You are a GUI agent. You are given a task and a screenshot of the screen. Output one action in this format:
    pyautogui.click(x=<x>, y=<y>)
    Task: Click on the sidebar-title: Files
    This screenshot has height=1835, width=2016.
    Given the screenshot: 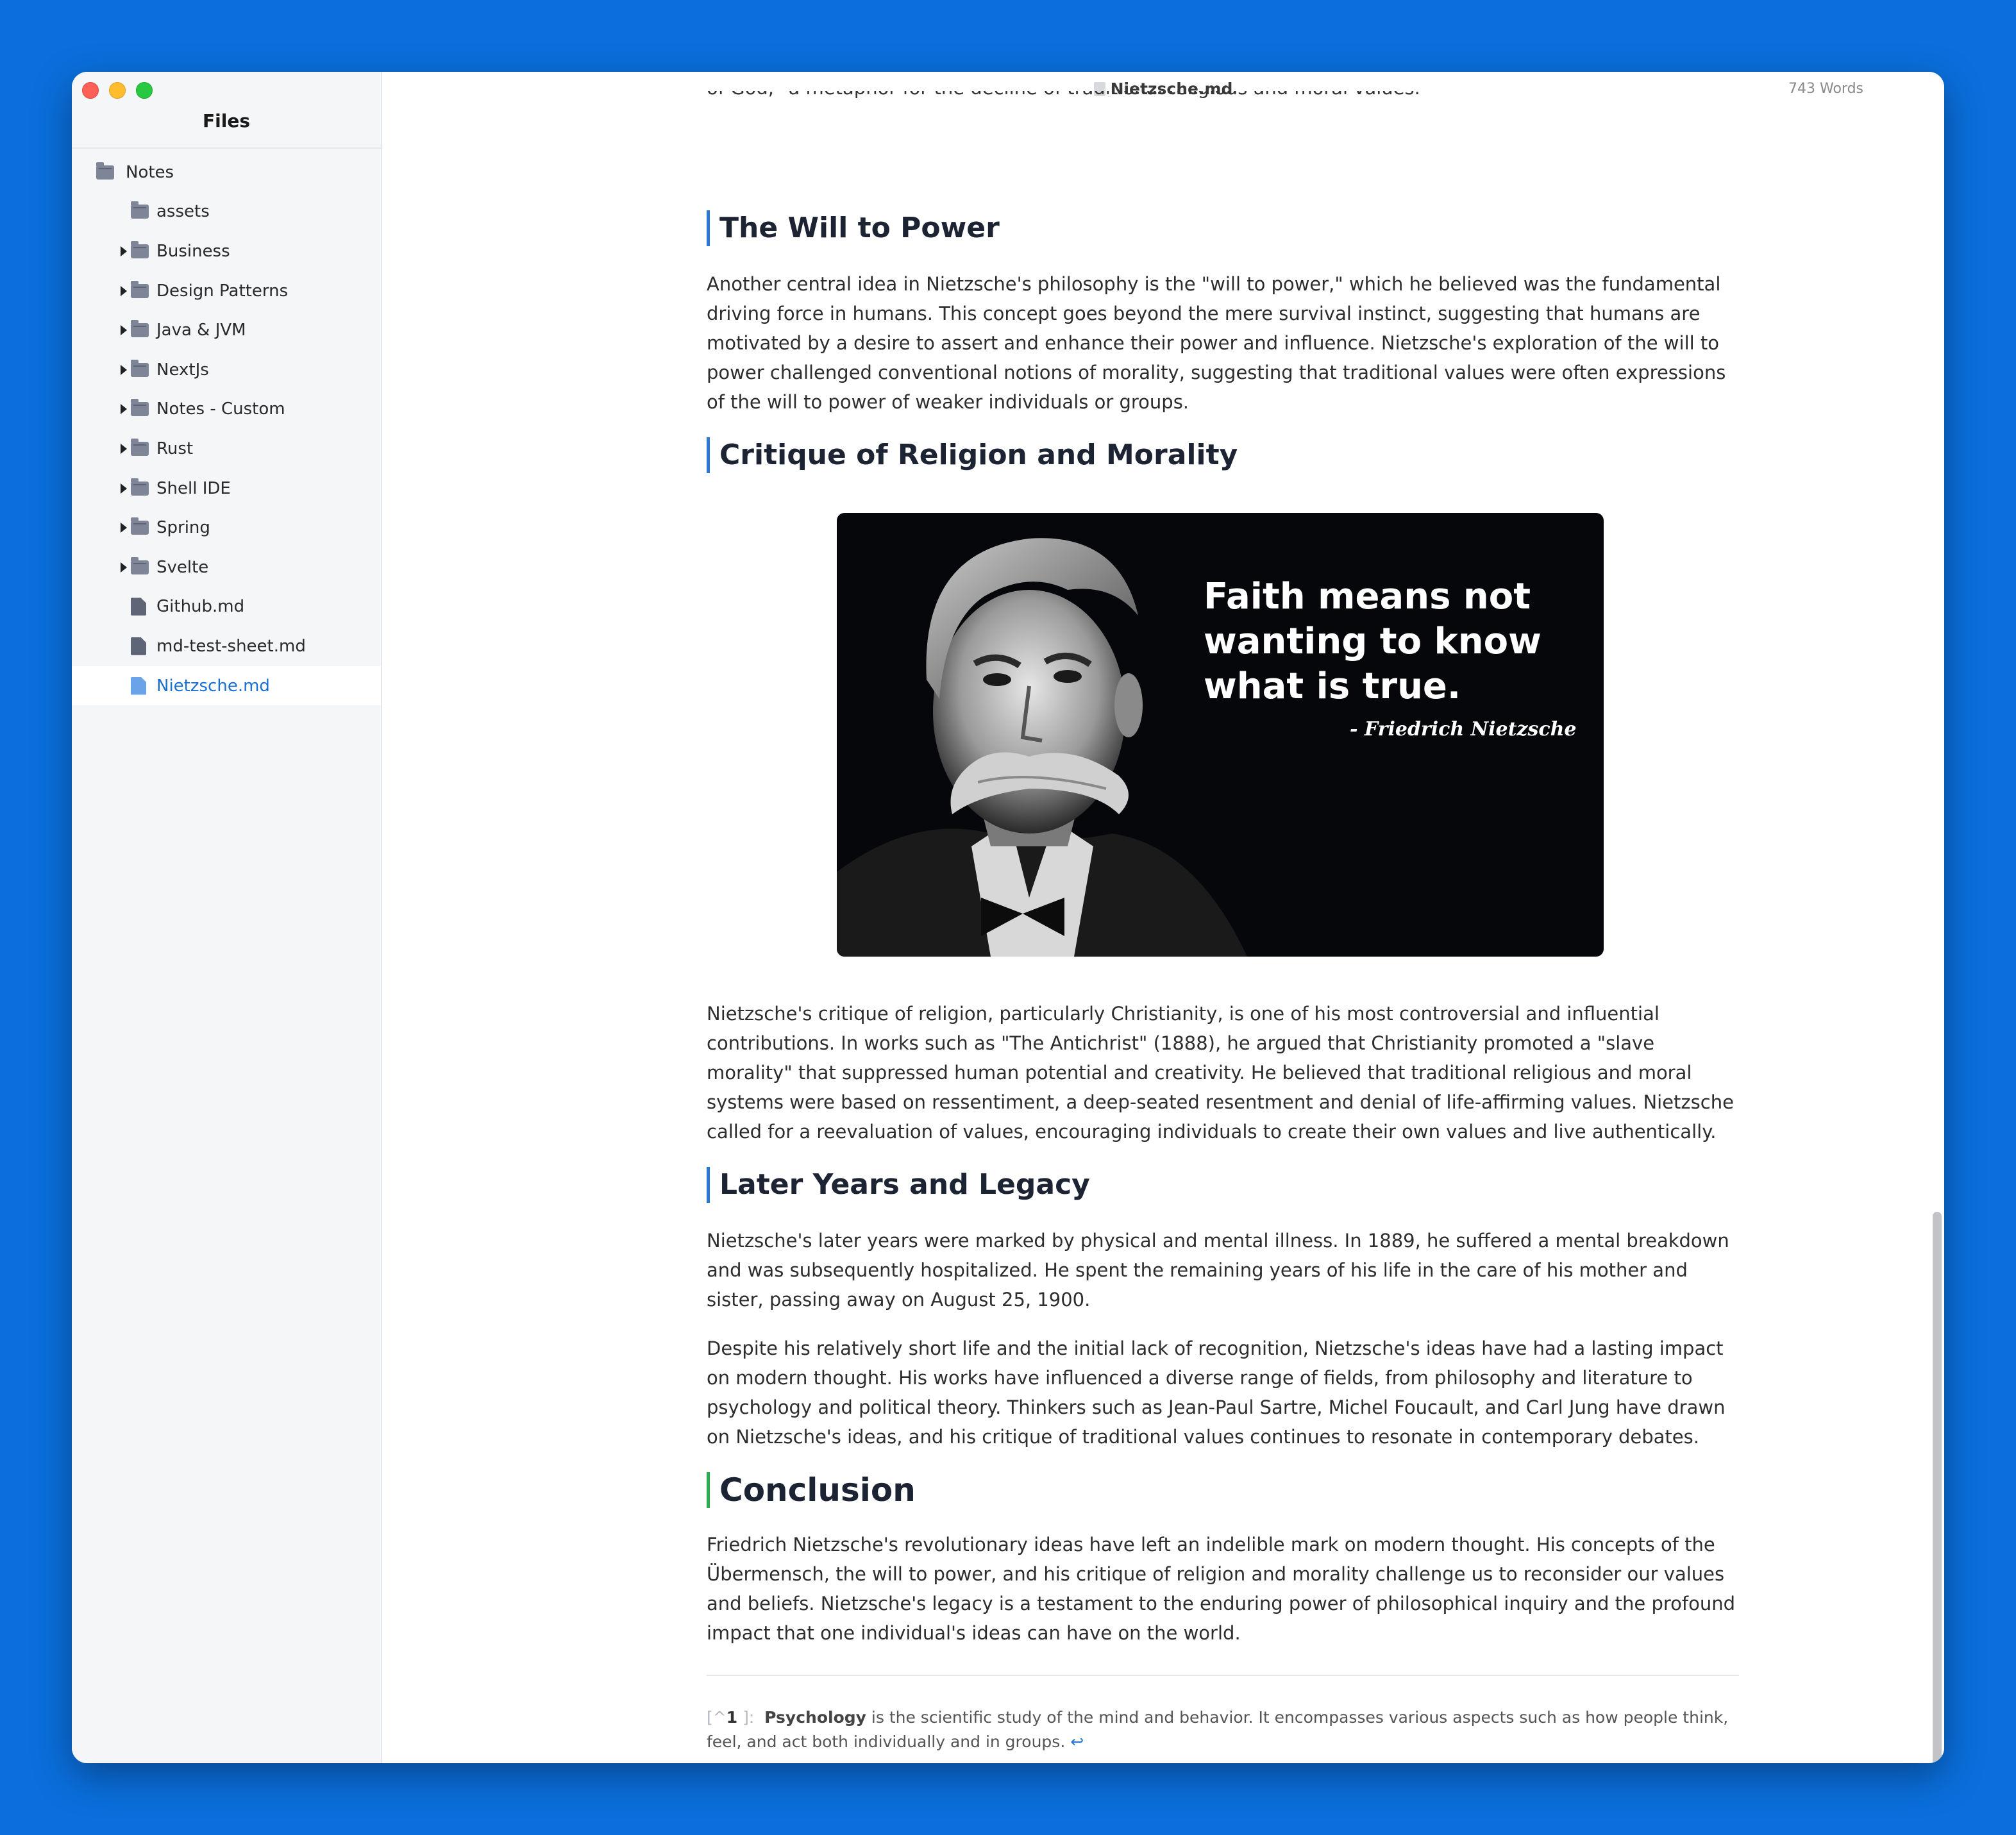 What is the action you would take?
    pyautogui.click(x=226, y=120)
    